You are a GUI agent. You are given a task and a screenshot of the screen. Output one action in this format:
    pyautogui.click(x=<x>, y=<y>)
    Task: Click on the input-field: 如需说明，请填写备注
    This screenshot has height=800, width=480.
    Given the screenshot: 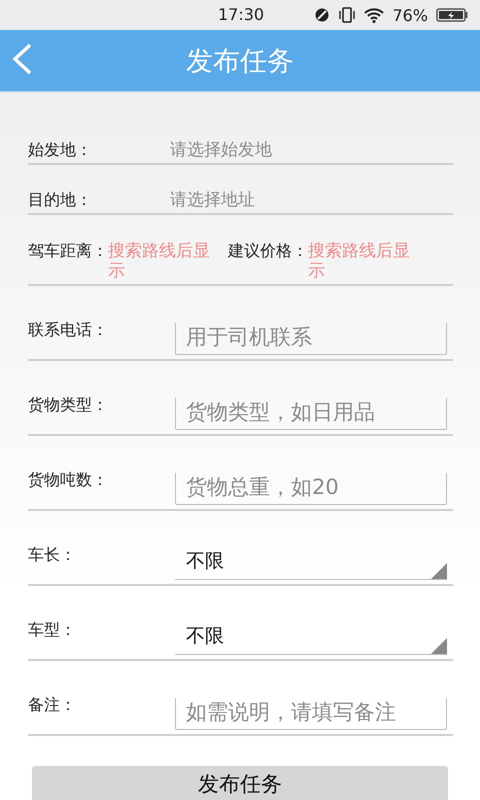 What is the action you would take?
    pyautogui.click(x=311, y=714)
    